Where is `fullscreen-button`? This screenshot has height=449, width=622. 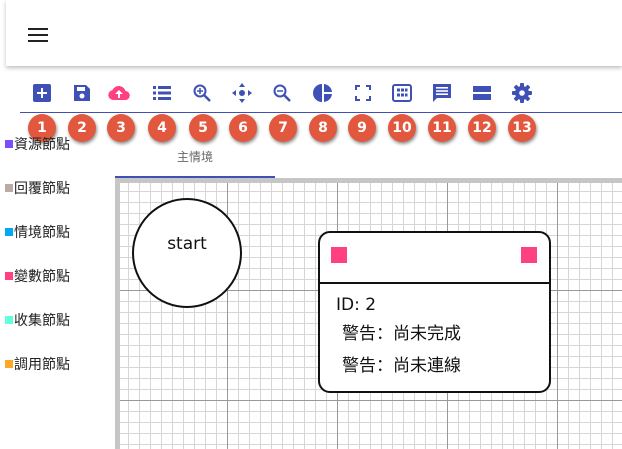
fullscreen-button is located at coordinates (363, 93).